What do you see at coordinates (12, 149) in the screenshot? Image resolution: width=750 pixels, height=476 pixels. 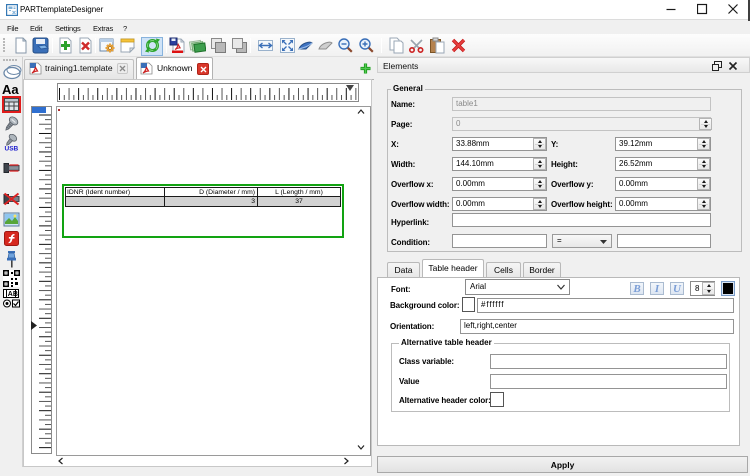 I see `svg-text: USB` at bounding box center [12, 149].